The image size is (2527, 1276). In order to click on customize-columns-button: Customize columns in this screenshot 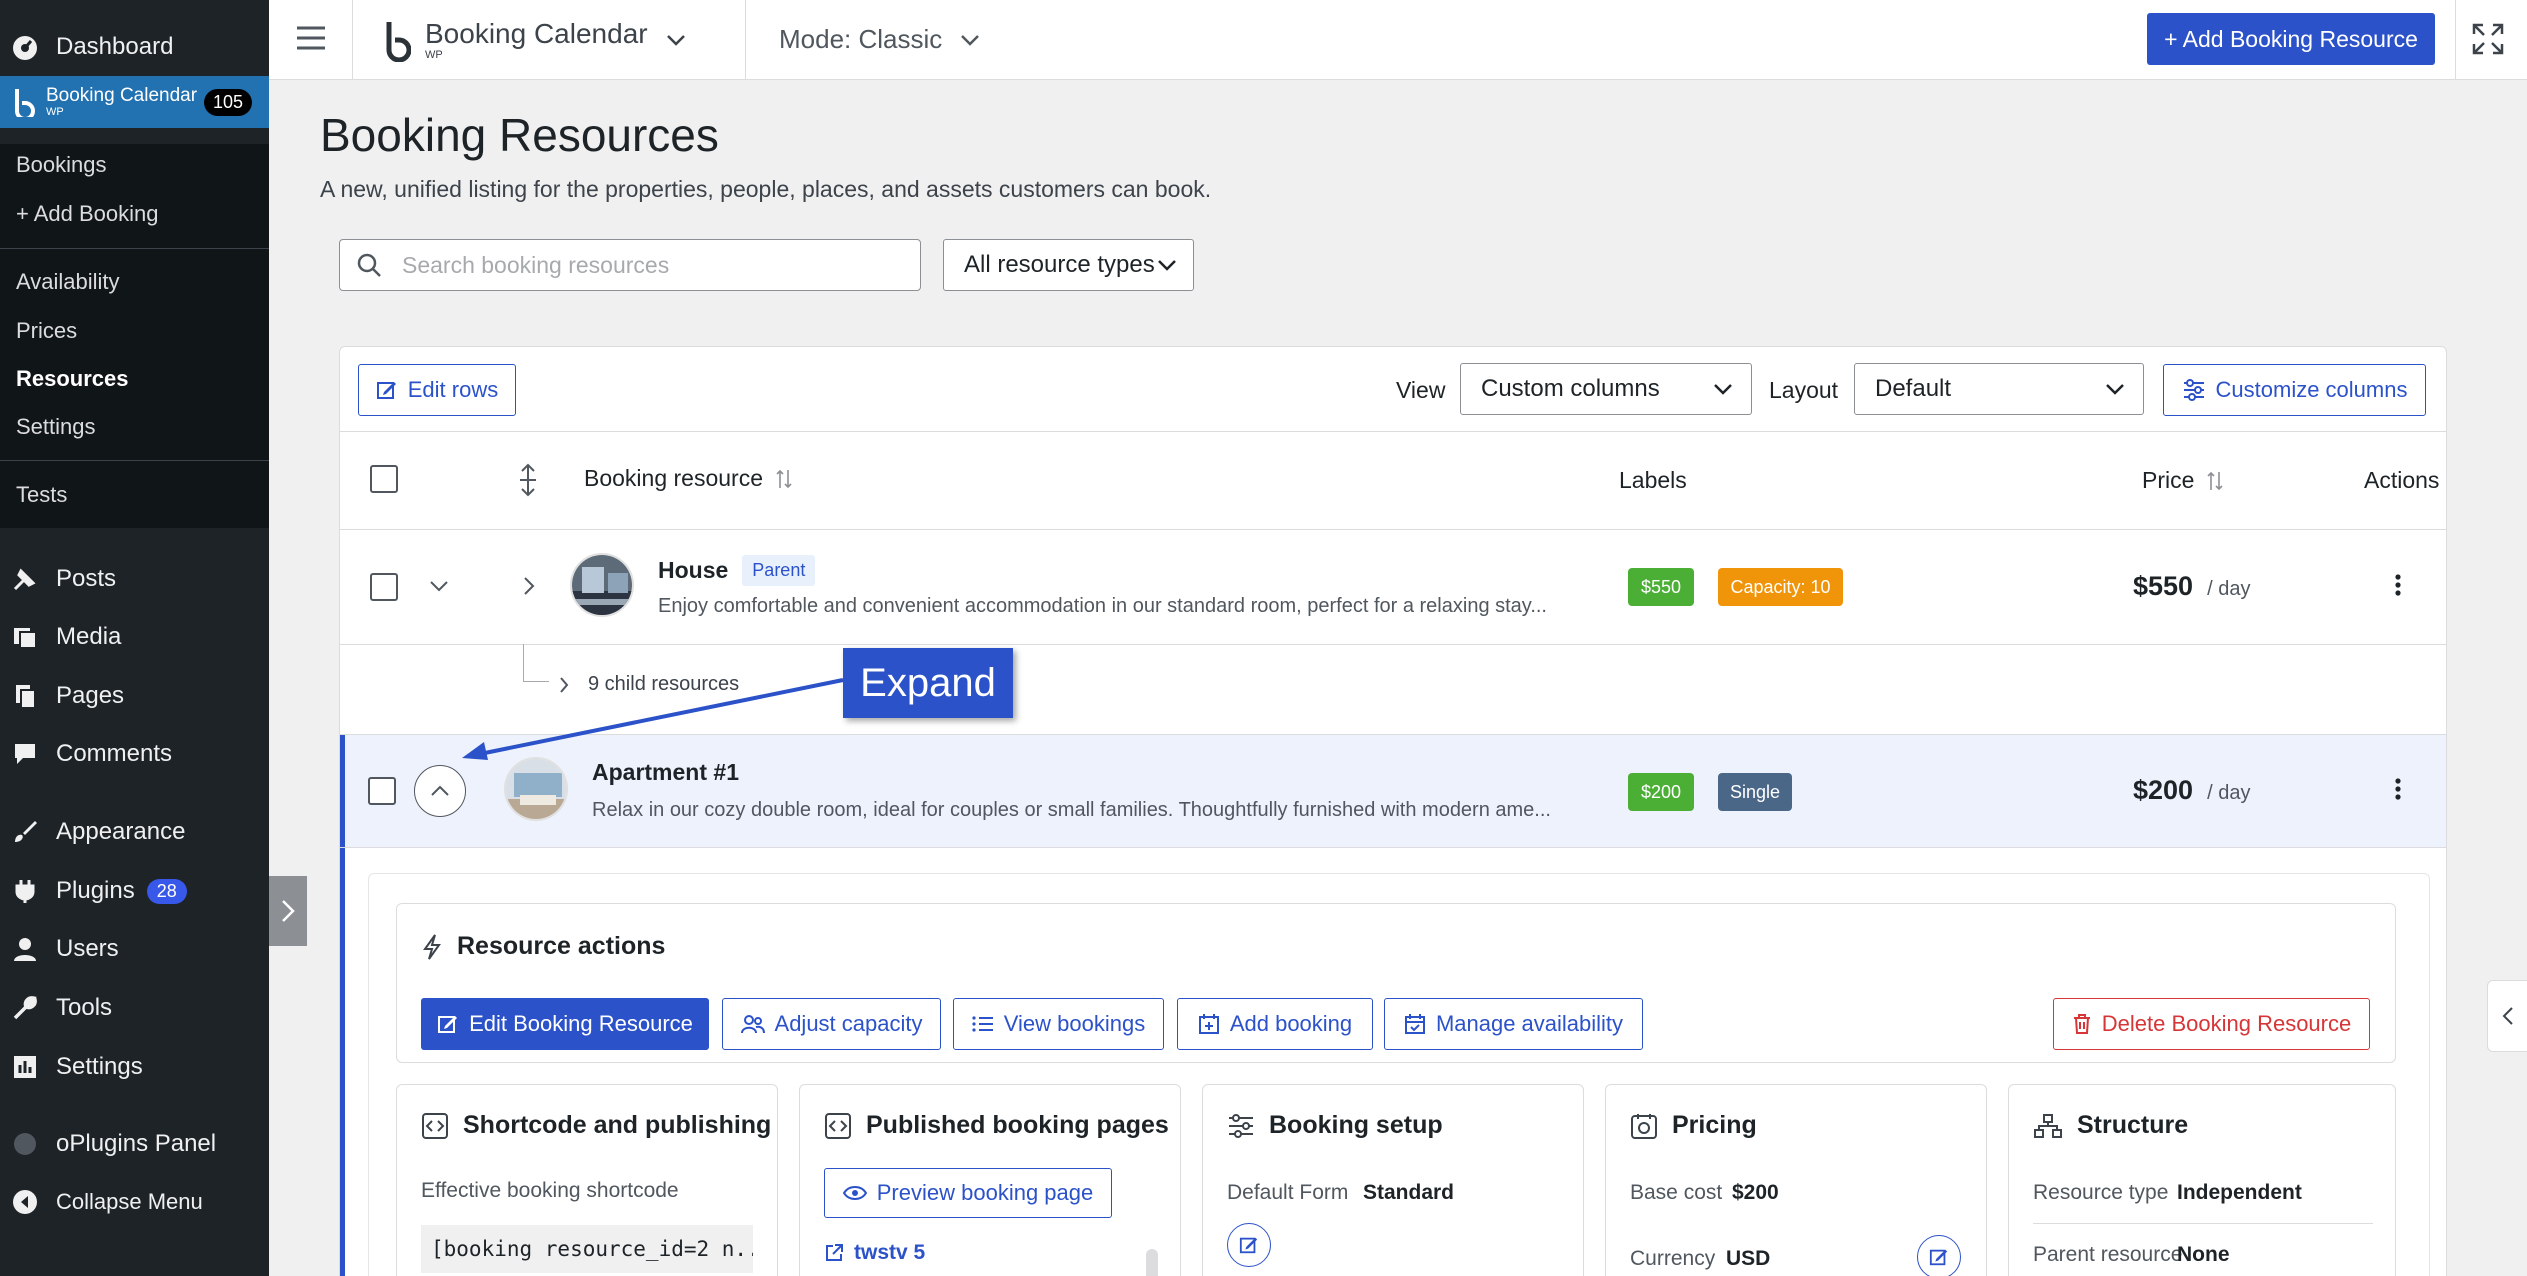, I will do `click(2294, 390)`.